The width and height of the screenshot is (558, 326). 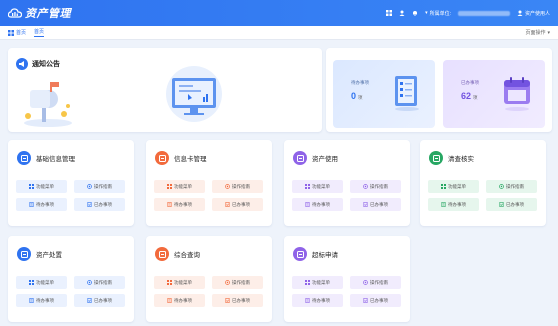 What do you see at coordinates (11, 32) in the screenshot?
I see `home-grid-icon` at bounding box center [11, 32].